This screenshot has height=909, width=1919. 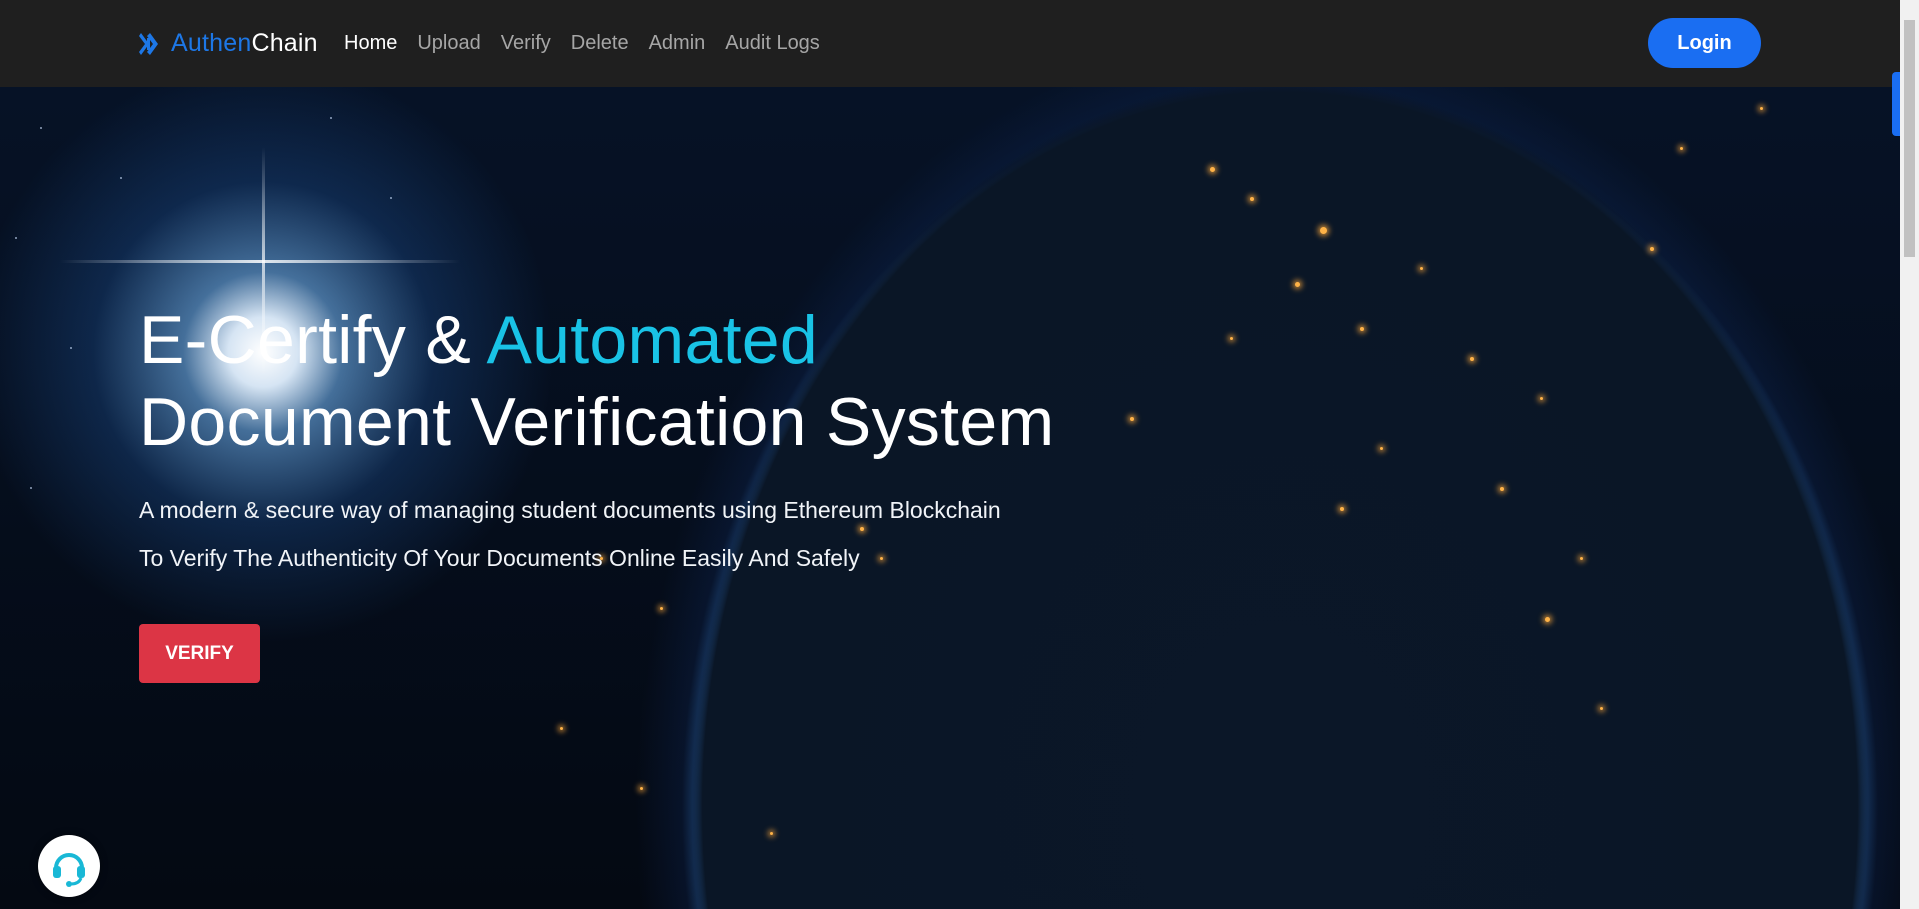 What do you see at coordinates (199, 653) in the screenshot?
I see `verify-cta-button: VERIFY` at bounding box center [199, 653].